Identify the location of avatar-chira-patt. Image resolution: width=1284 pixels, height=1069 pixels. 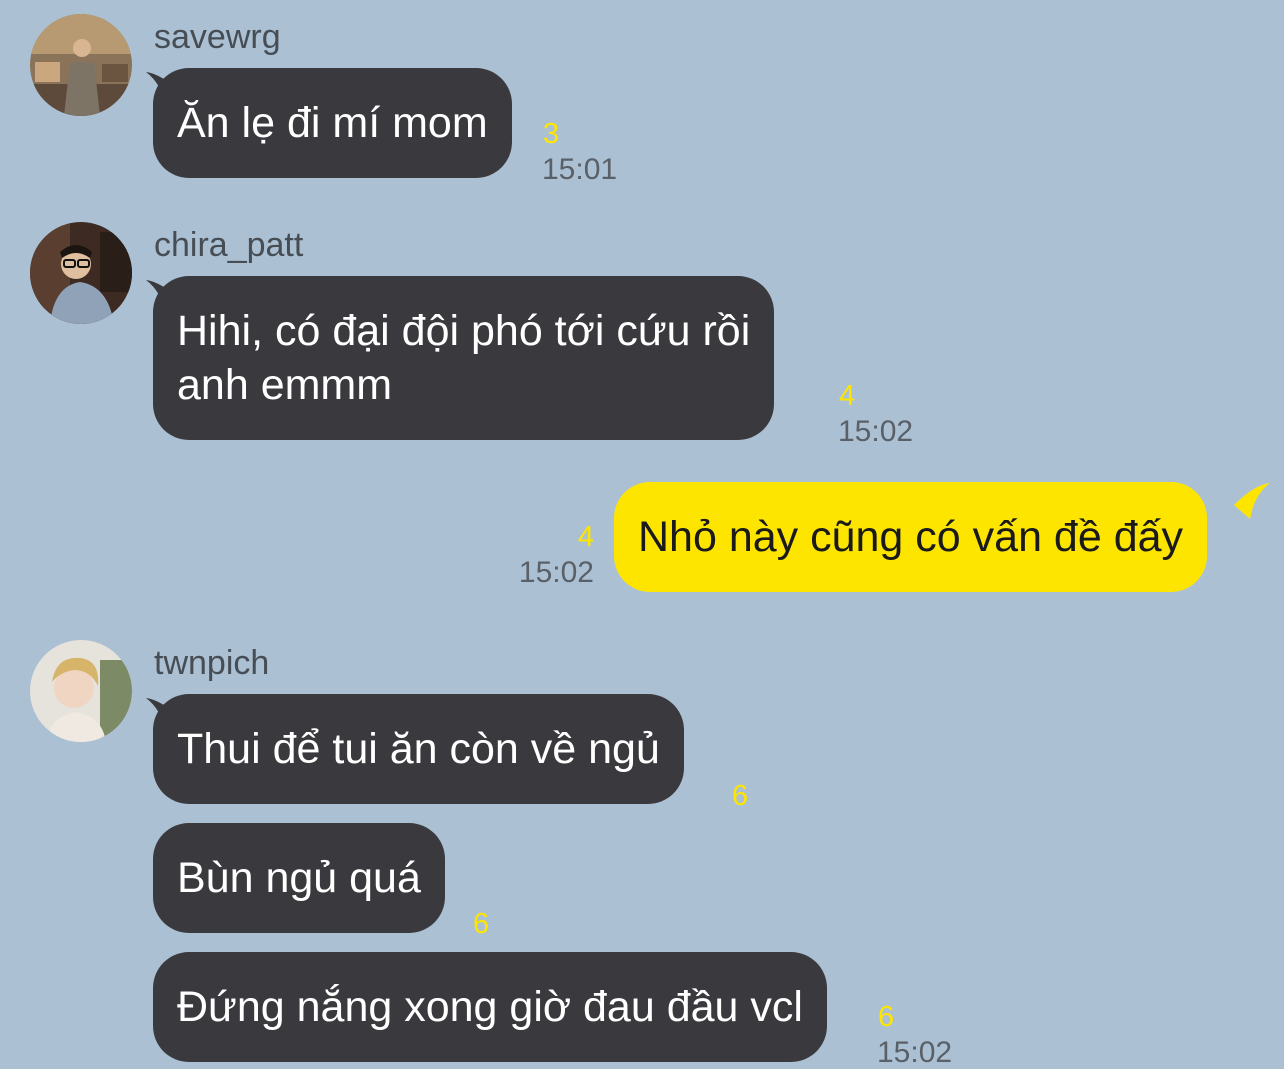
(81, 273).